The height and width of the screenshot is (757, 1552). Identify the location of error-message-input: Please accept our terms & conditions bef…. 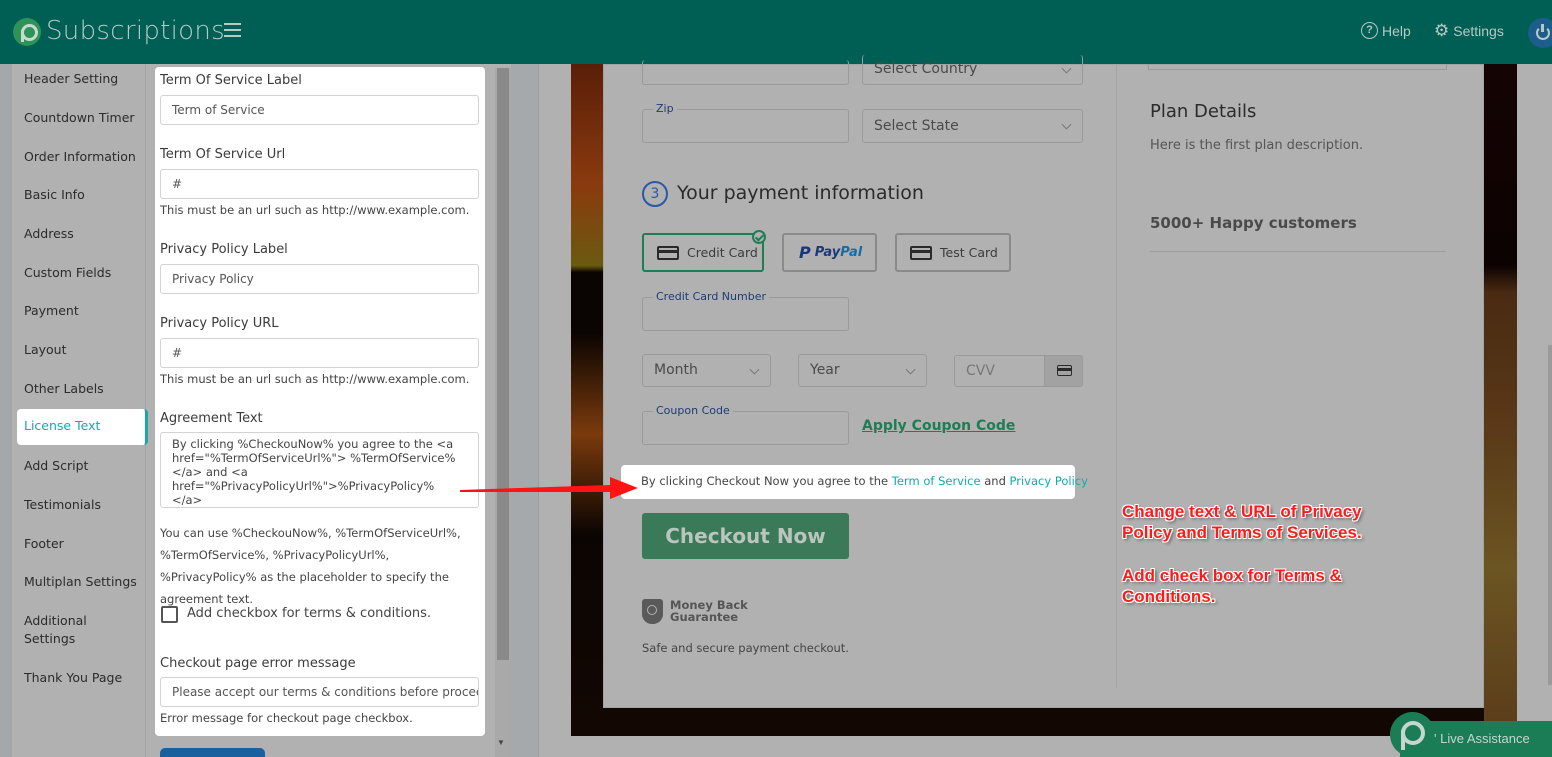
(319, 692).